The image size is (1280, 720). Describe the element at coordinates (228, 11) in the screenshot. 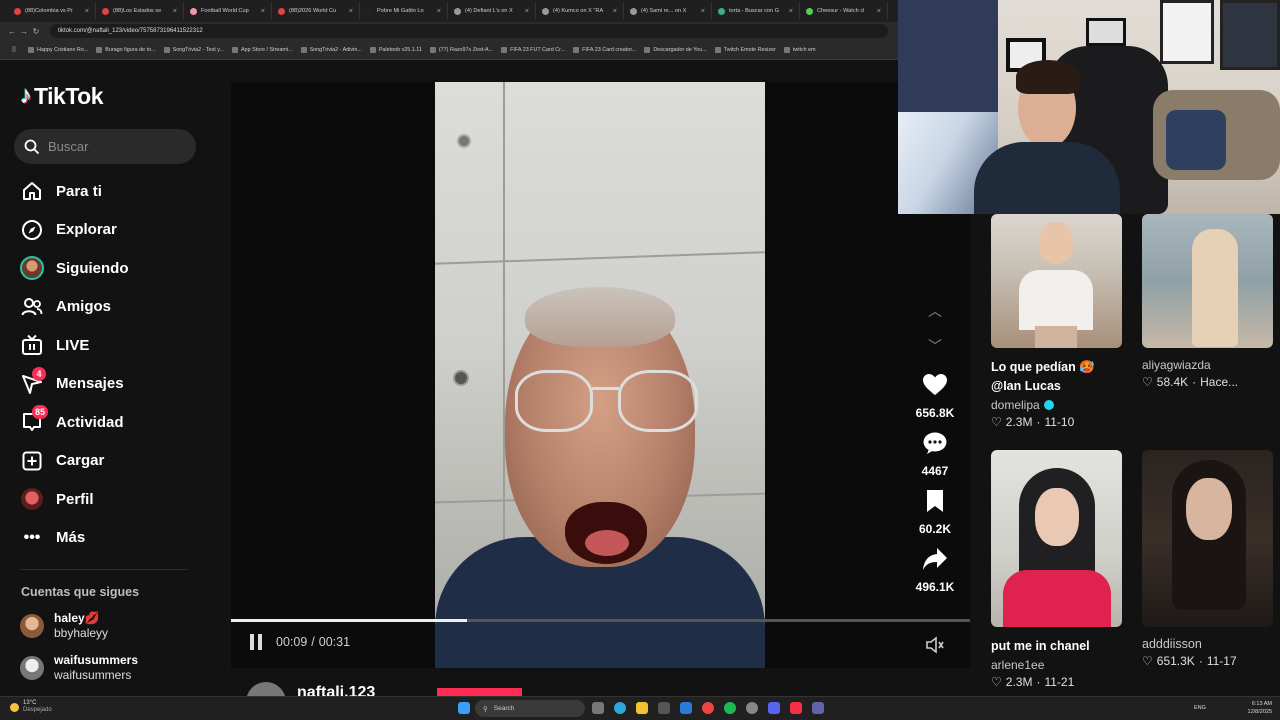

I see `browser-tab: Football World Cup ×` at that location.